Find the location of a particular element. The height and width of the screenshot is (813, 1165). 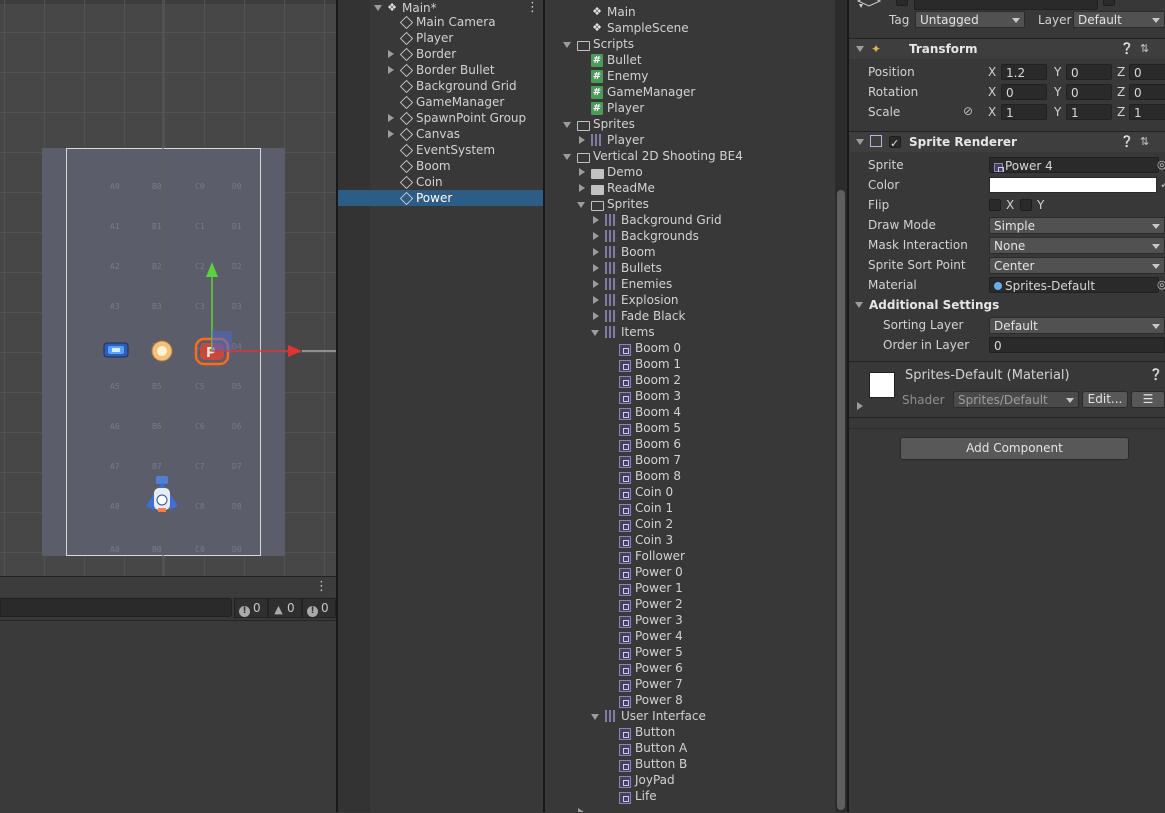

project-item: Vertical 2D Shooting BE4 is located at coordinates (690, 156).